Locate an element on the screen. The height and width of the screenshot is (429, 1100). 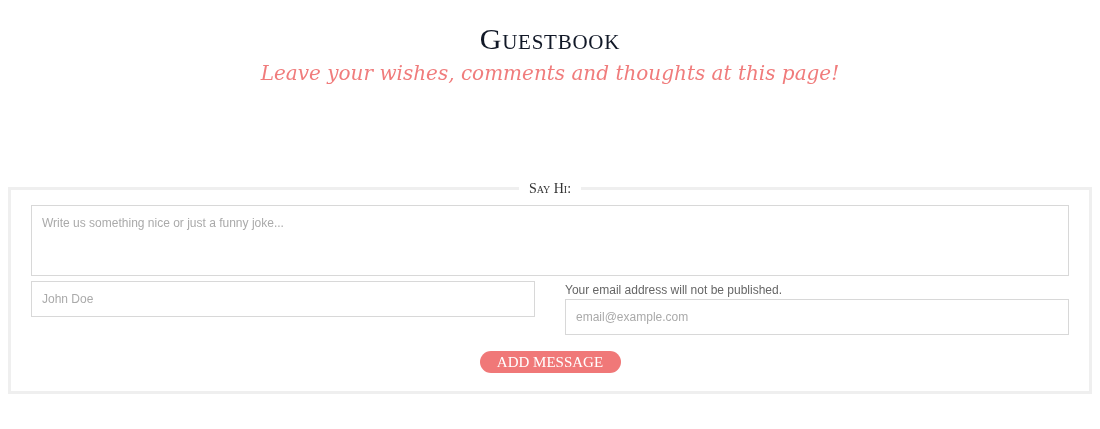
page-subtitle: Leave your wishes, comments and thoughts at this page! is located at coordinates (550, 73).